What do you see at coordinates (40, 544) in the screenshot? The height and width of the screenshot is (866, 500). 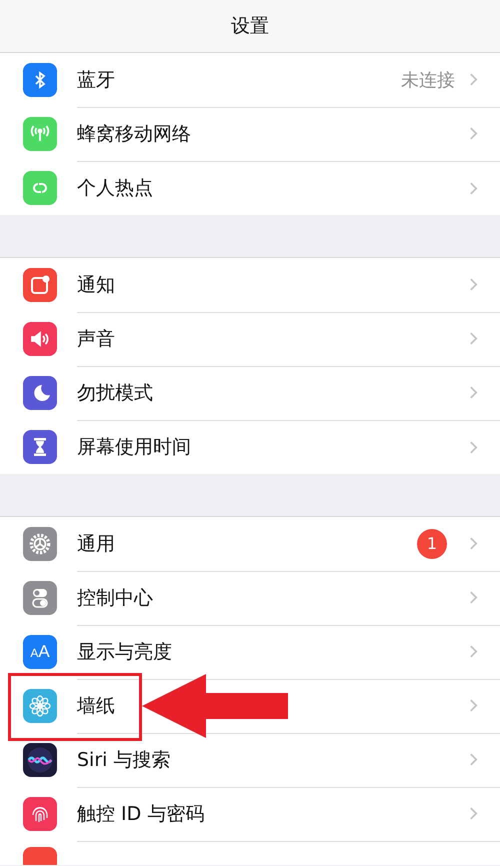 I see `gear-icon` at bounding box center [40, 544].